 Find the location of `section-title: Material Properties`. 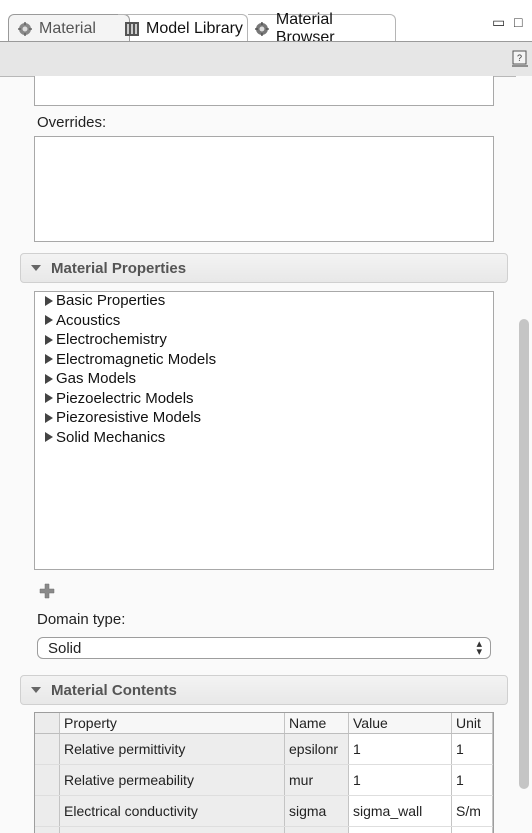

section-title: Material Properties is located at coordinates (119, 268).